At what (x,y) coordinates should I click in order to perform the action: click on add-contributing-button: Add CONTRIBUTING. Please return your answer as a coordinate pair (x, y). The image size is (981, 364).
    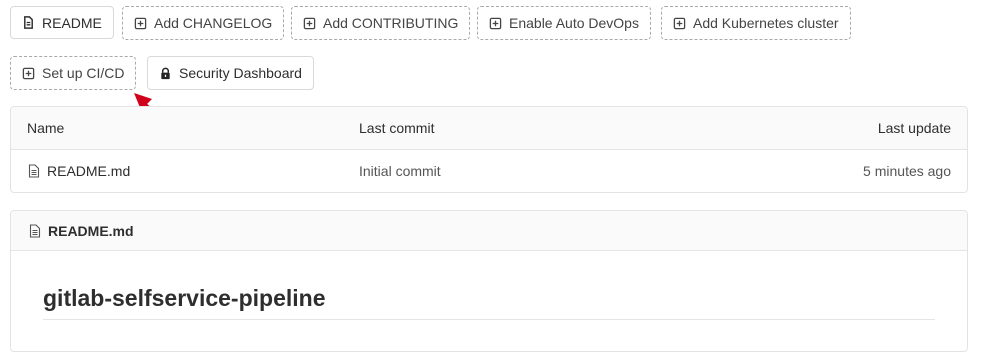
    Looking at the image, I should click on (381, 23).